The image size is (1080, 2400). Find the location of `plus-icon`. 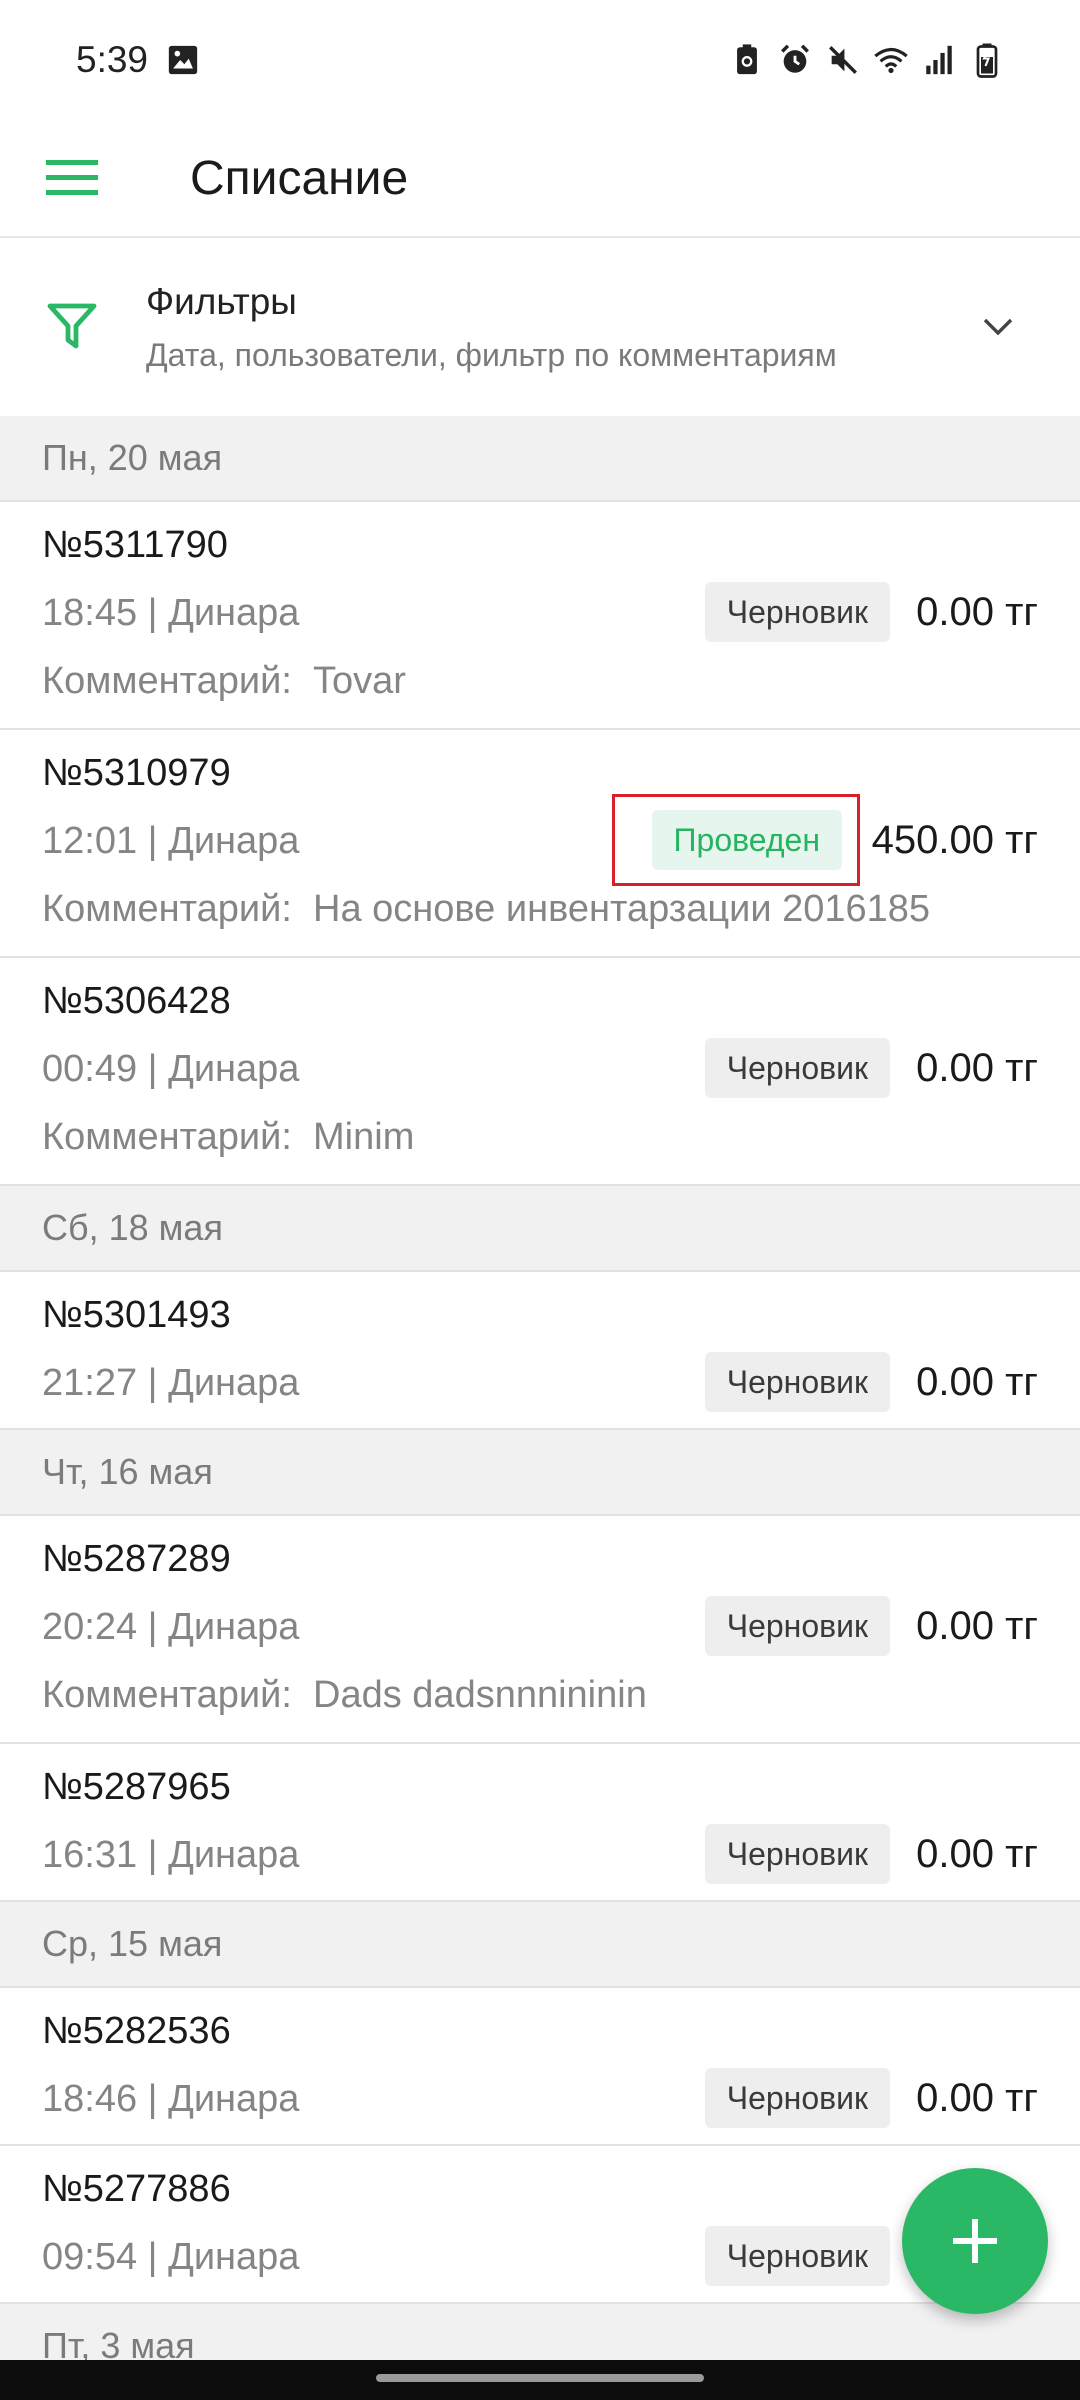

plus-icon is located at coordinates (975, 2241).